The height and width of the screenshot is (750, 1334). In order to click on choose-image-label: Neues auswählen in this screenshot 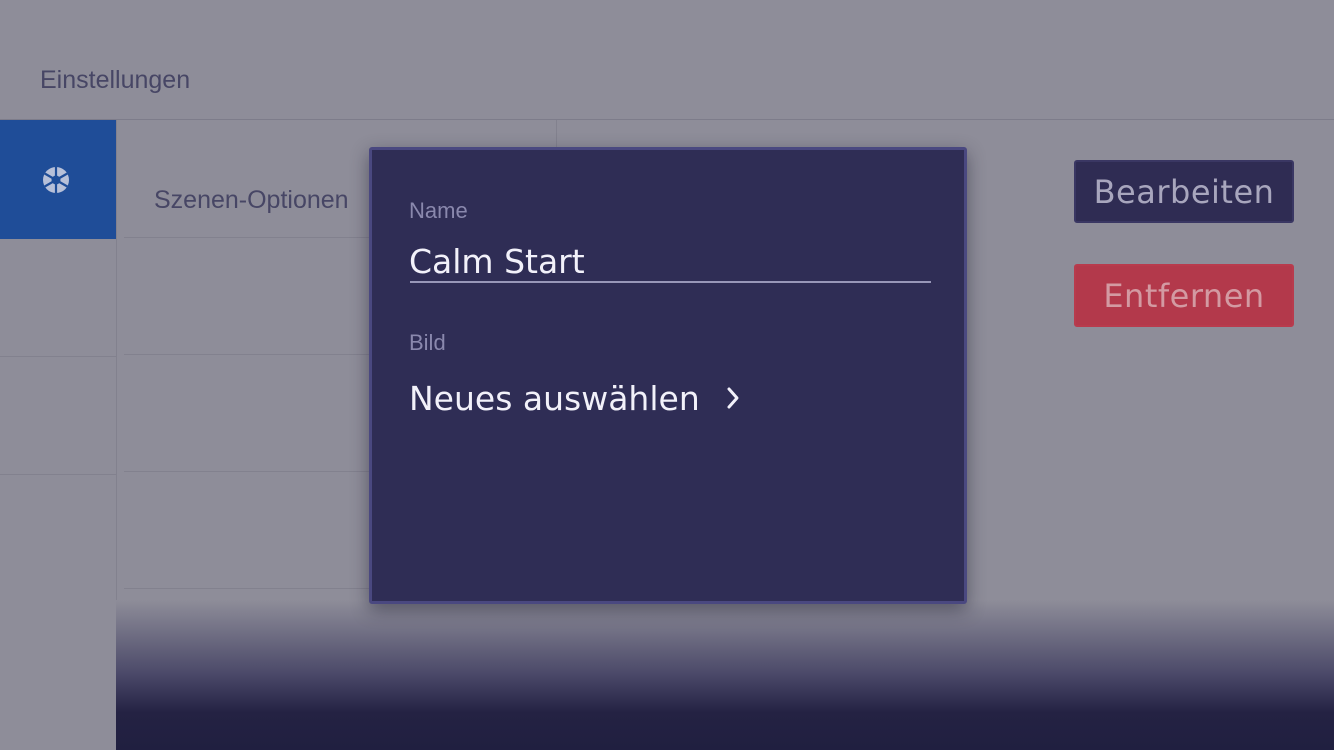, I will do `click(554, 398)`.